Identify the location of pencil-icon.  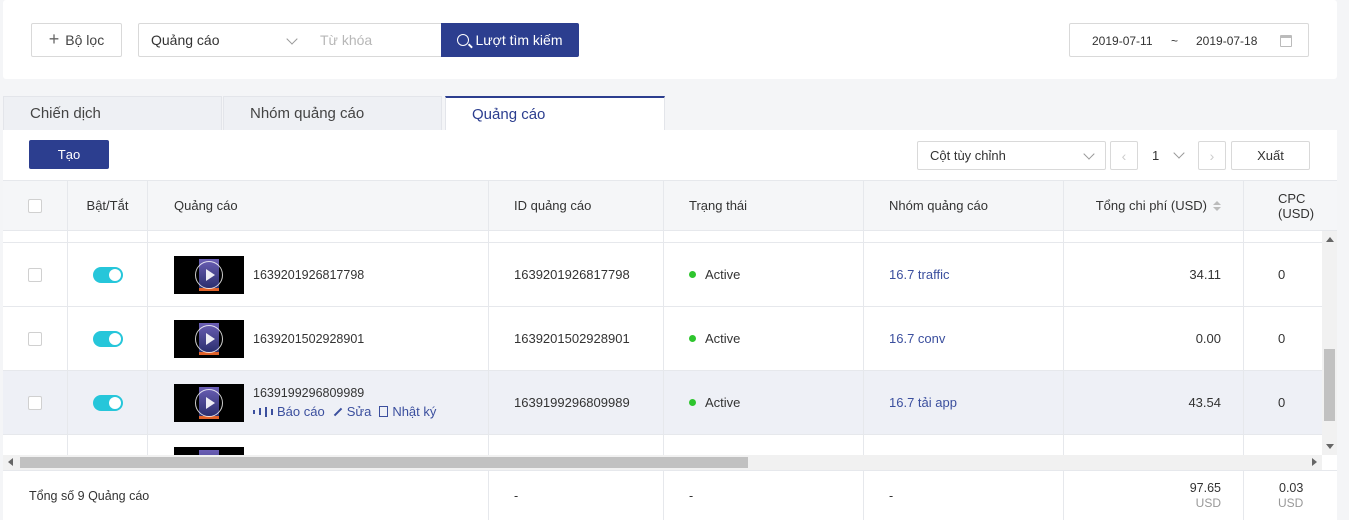
(337, 411).